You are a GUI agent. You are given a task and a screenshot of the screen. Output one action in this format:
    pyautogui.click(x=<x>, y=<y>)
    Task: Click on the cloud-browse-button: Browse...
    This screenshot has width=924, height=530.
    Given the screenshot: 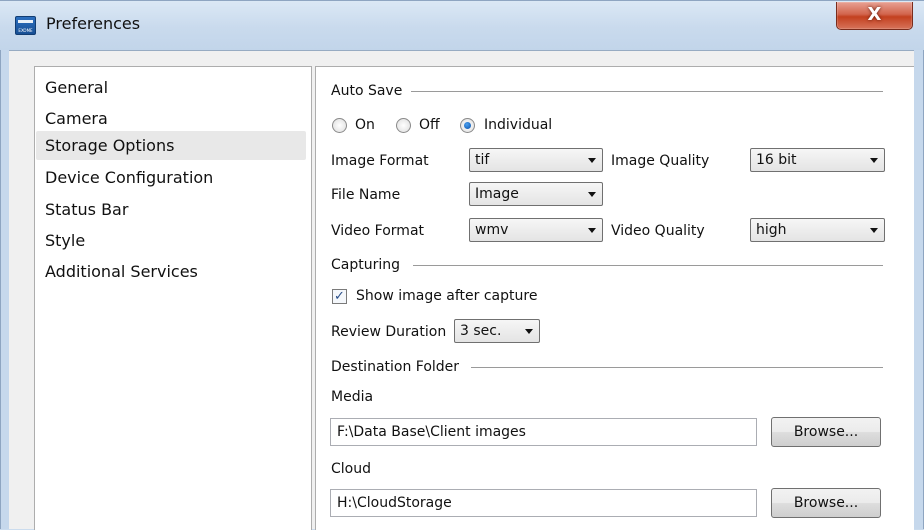 What is the action you would take?
    pyautogui.click(x=826, y=503)
    